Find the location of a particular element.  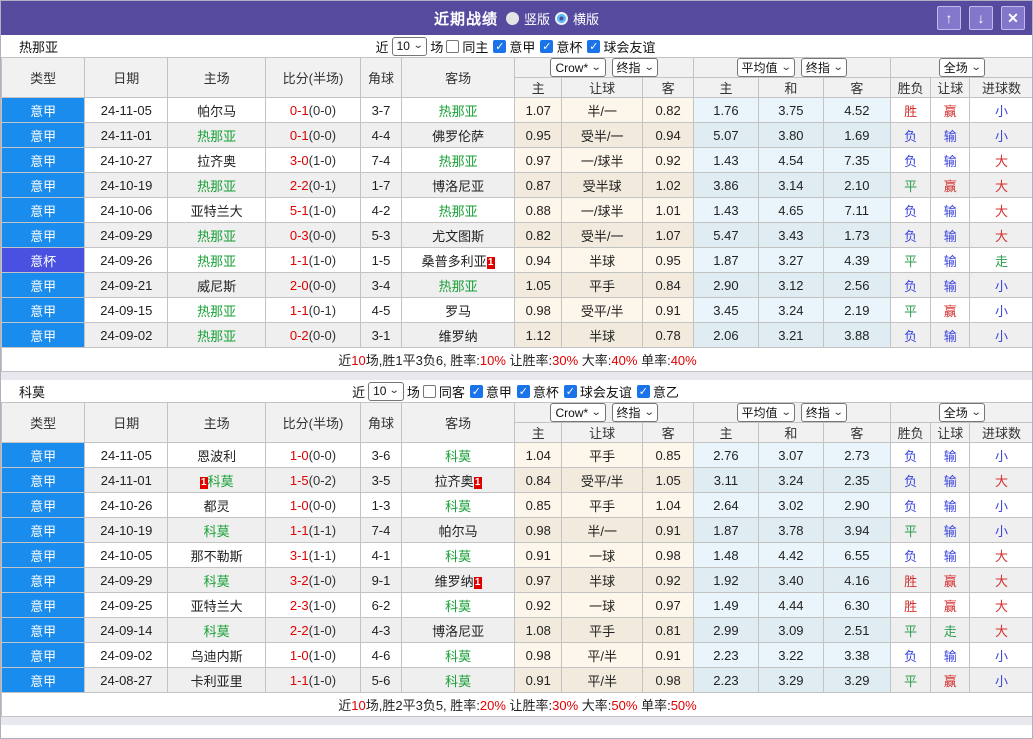

avg-home-cell: 1.87 is located at coordinates (725, 530).